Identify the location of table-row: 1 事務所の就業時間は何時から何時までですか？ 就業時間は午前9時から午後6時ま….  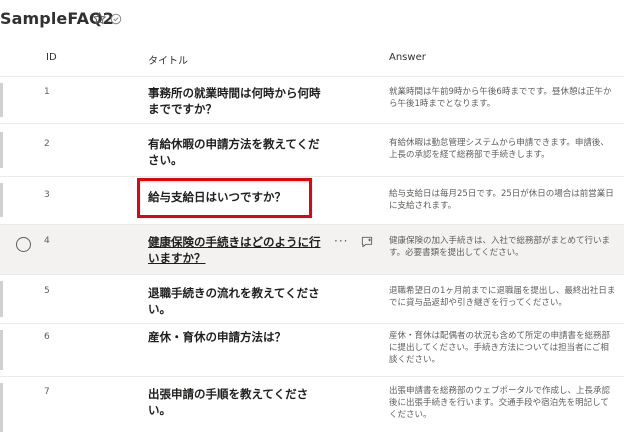
(312, 100).